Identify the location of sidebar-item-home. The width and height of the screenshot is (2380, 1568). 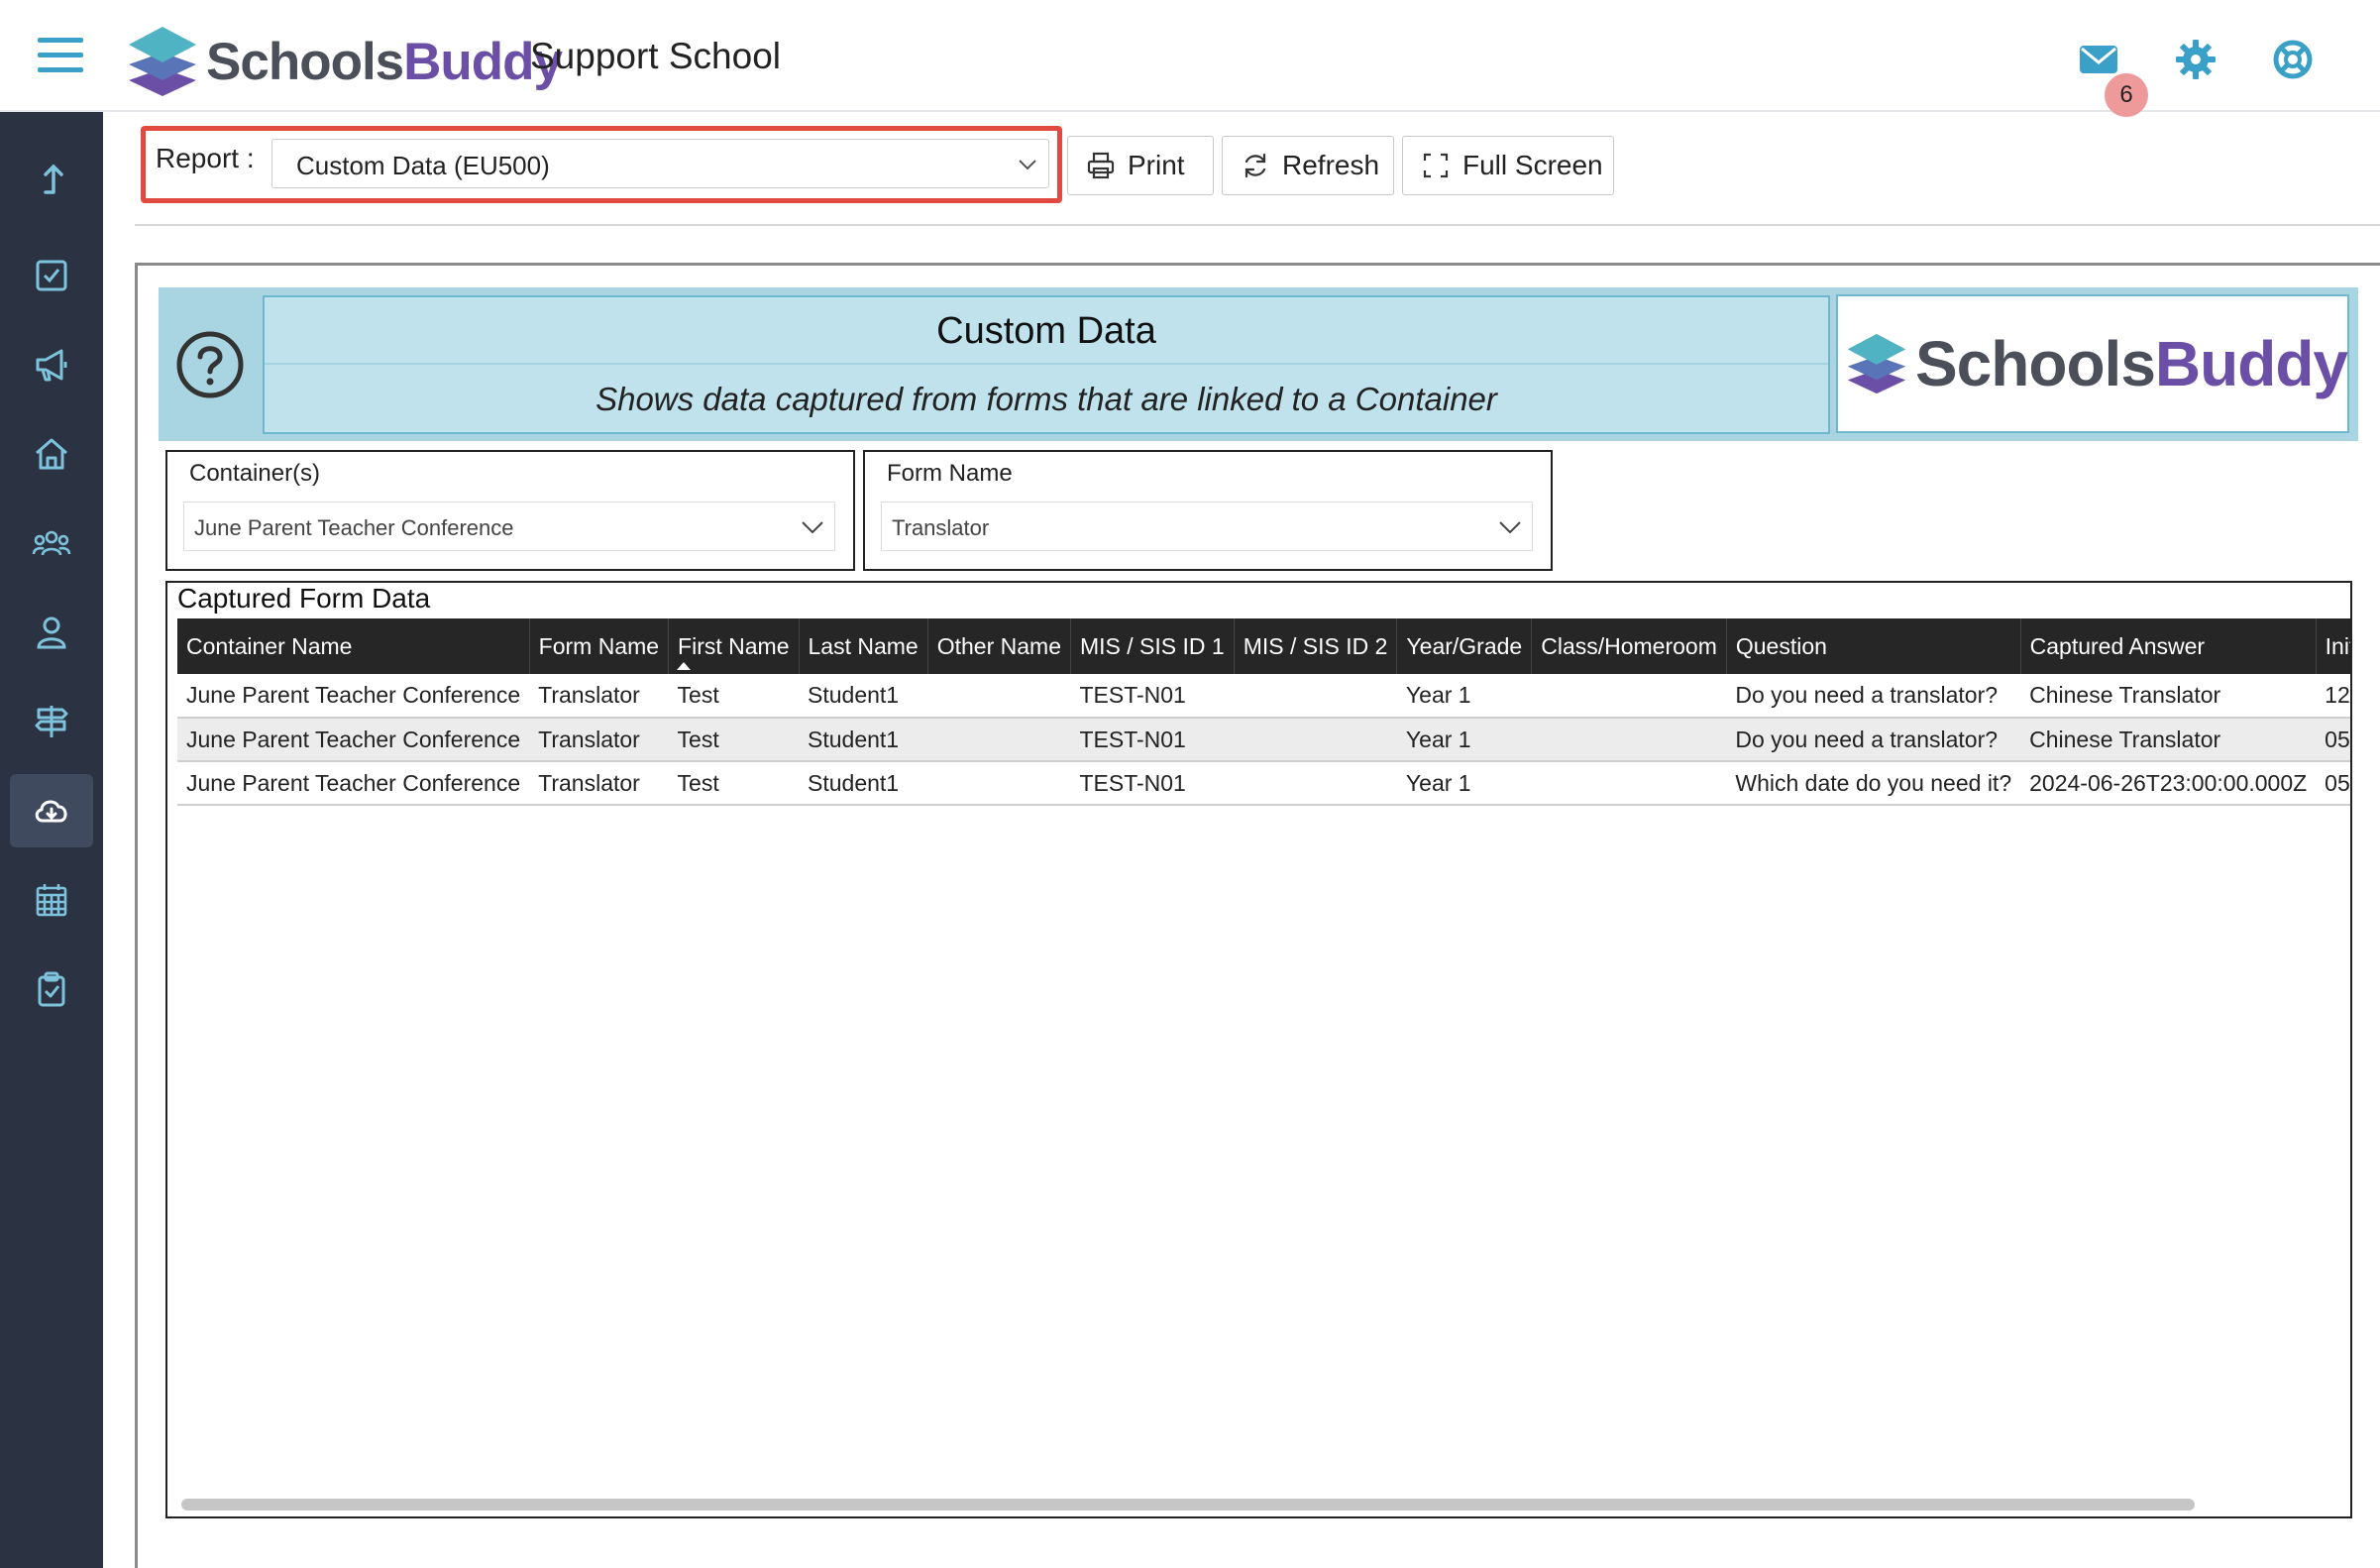
(51, 454).